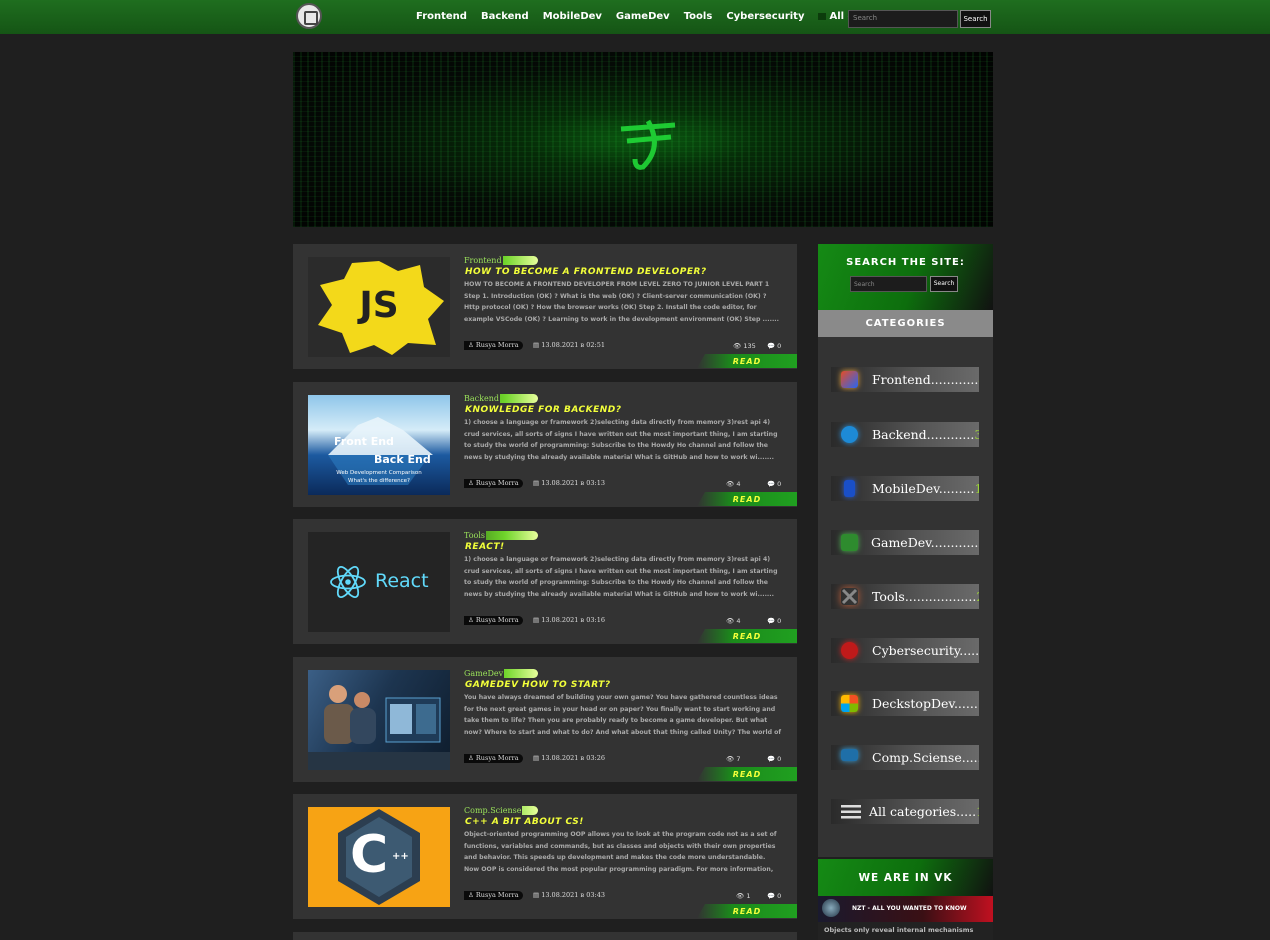  I want to click on tools-icon, so click(849, 596).